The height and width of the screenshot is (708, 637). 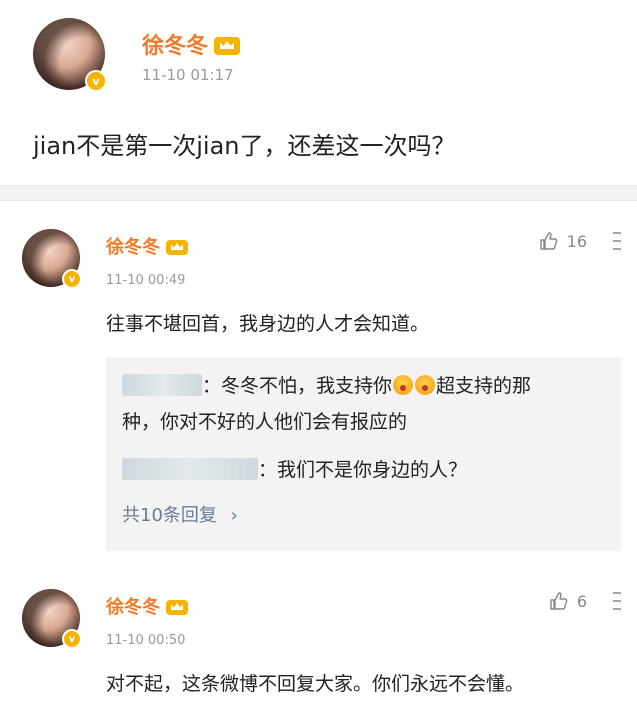 What do you see at coordinates (188, 75) in the screenshot?
I see `post-time: 11-10 01:17` at bounding box center [188, 75].